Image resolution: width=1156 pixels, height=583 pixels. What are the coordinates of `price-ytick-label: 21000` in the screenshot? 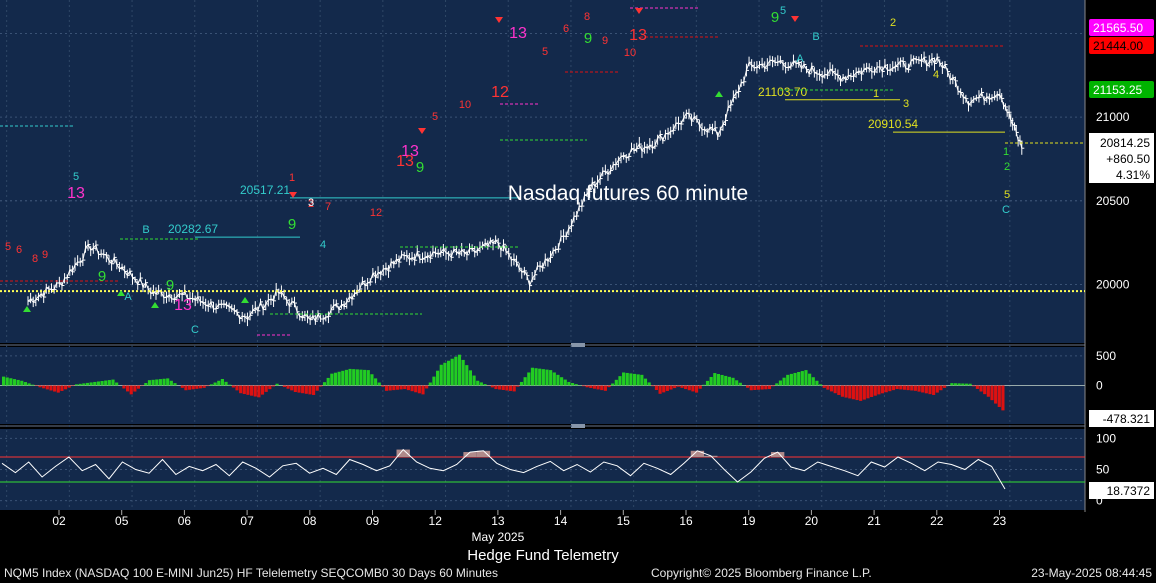 It's located at (1113, 117).